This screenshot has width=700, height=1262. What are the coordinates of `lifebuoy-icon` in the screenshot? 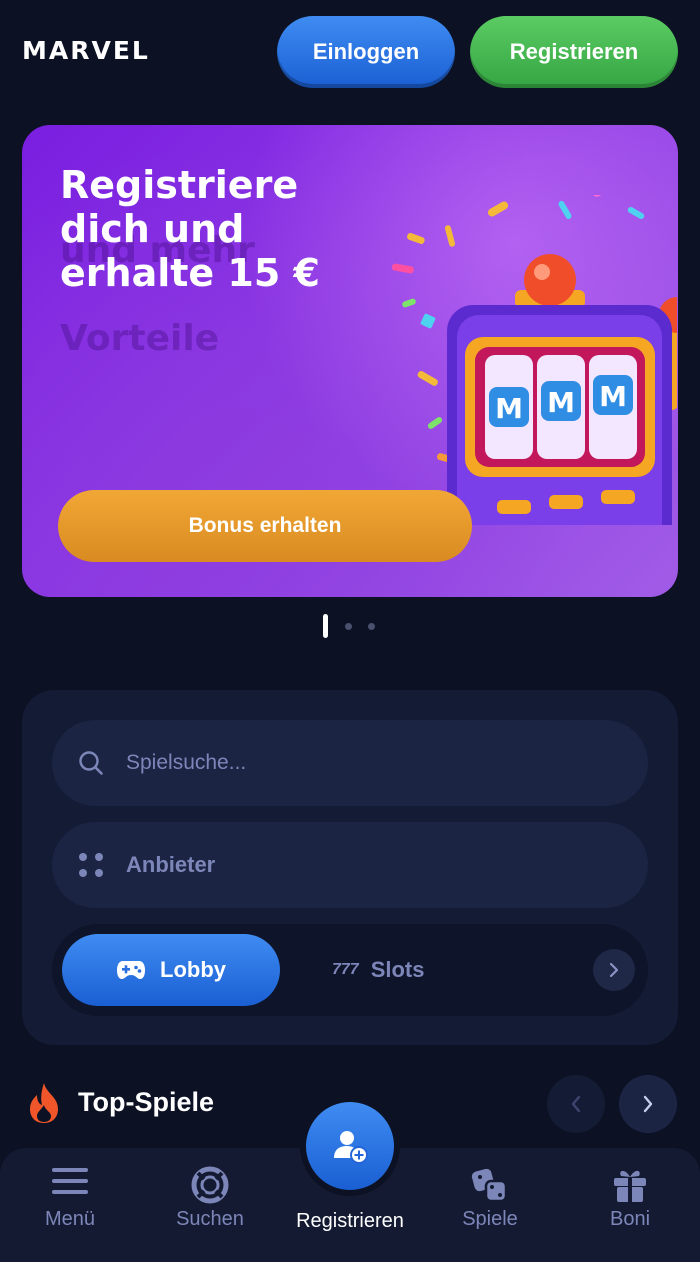 It's located at (210, 1185).